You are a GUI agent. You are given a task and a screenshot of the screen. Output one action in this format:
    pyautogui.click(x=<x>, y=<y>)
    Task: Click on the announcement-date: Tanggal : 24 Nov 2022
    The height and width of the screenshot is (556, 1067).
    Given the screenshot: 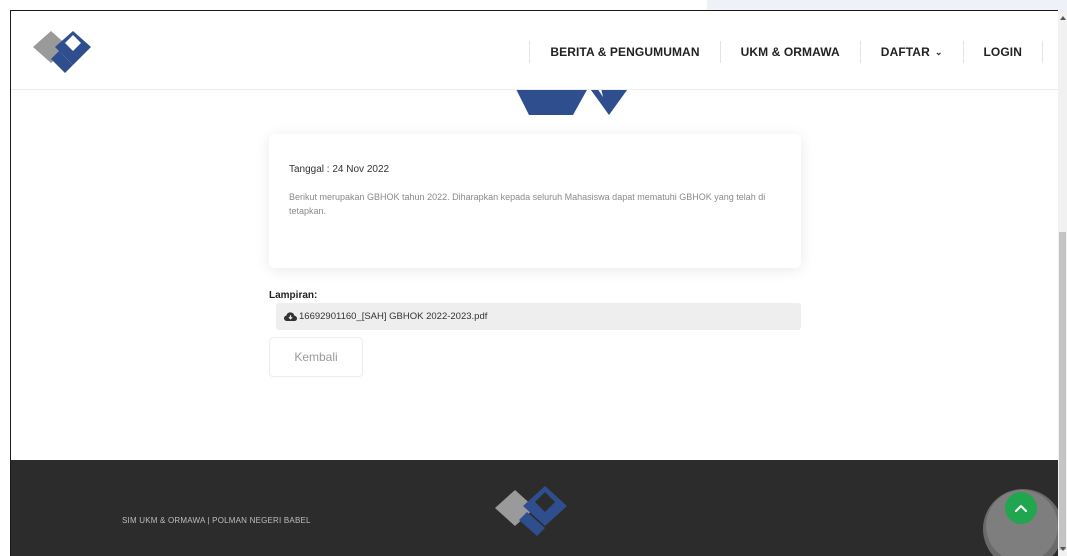 What is the action you would take?
    pyautogui.click(x=339, y=169)
    